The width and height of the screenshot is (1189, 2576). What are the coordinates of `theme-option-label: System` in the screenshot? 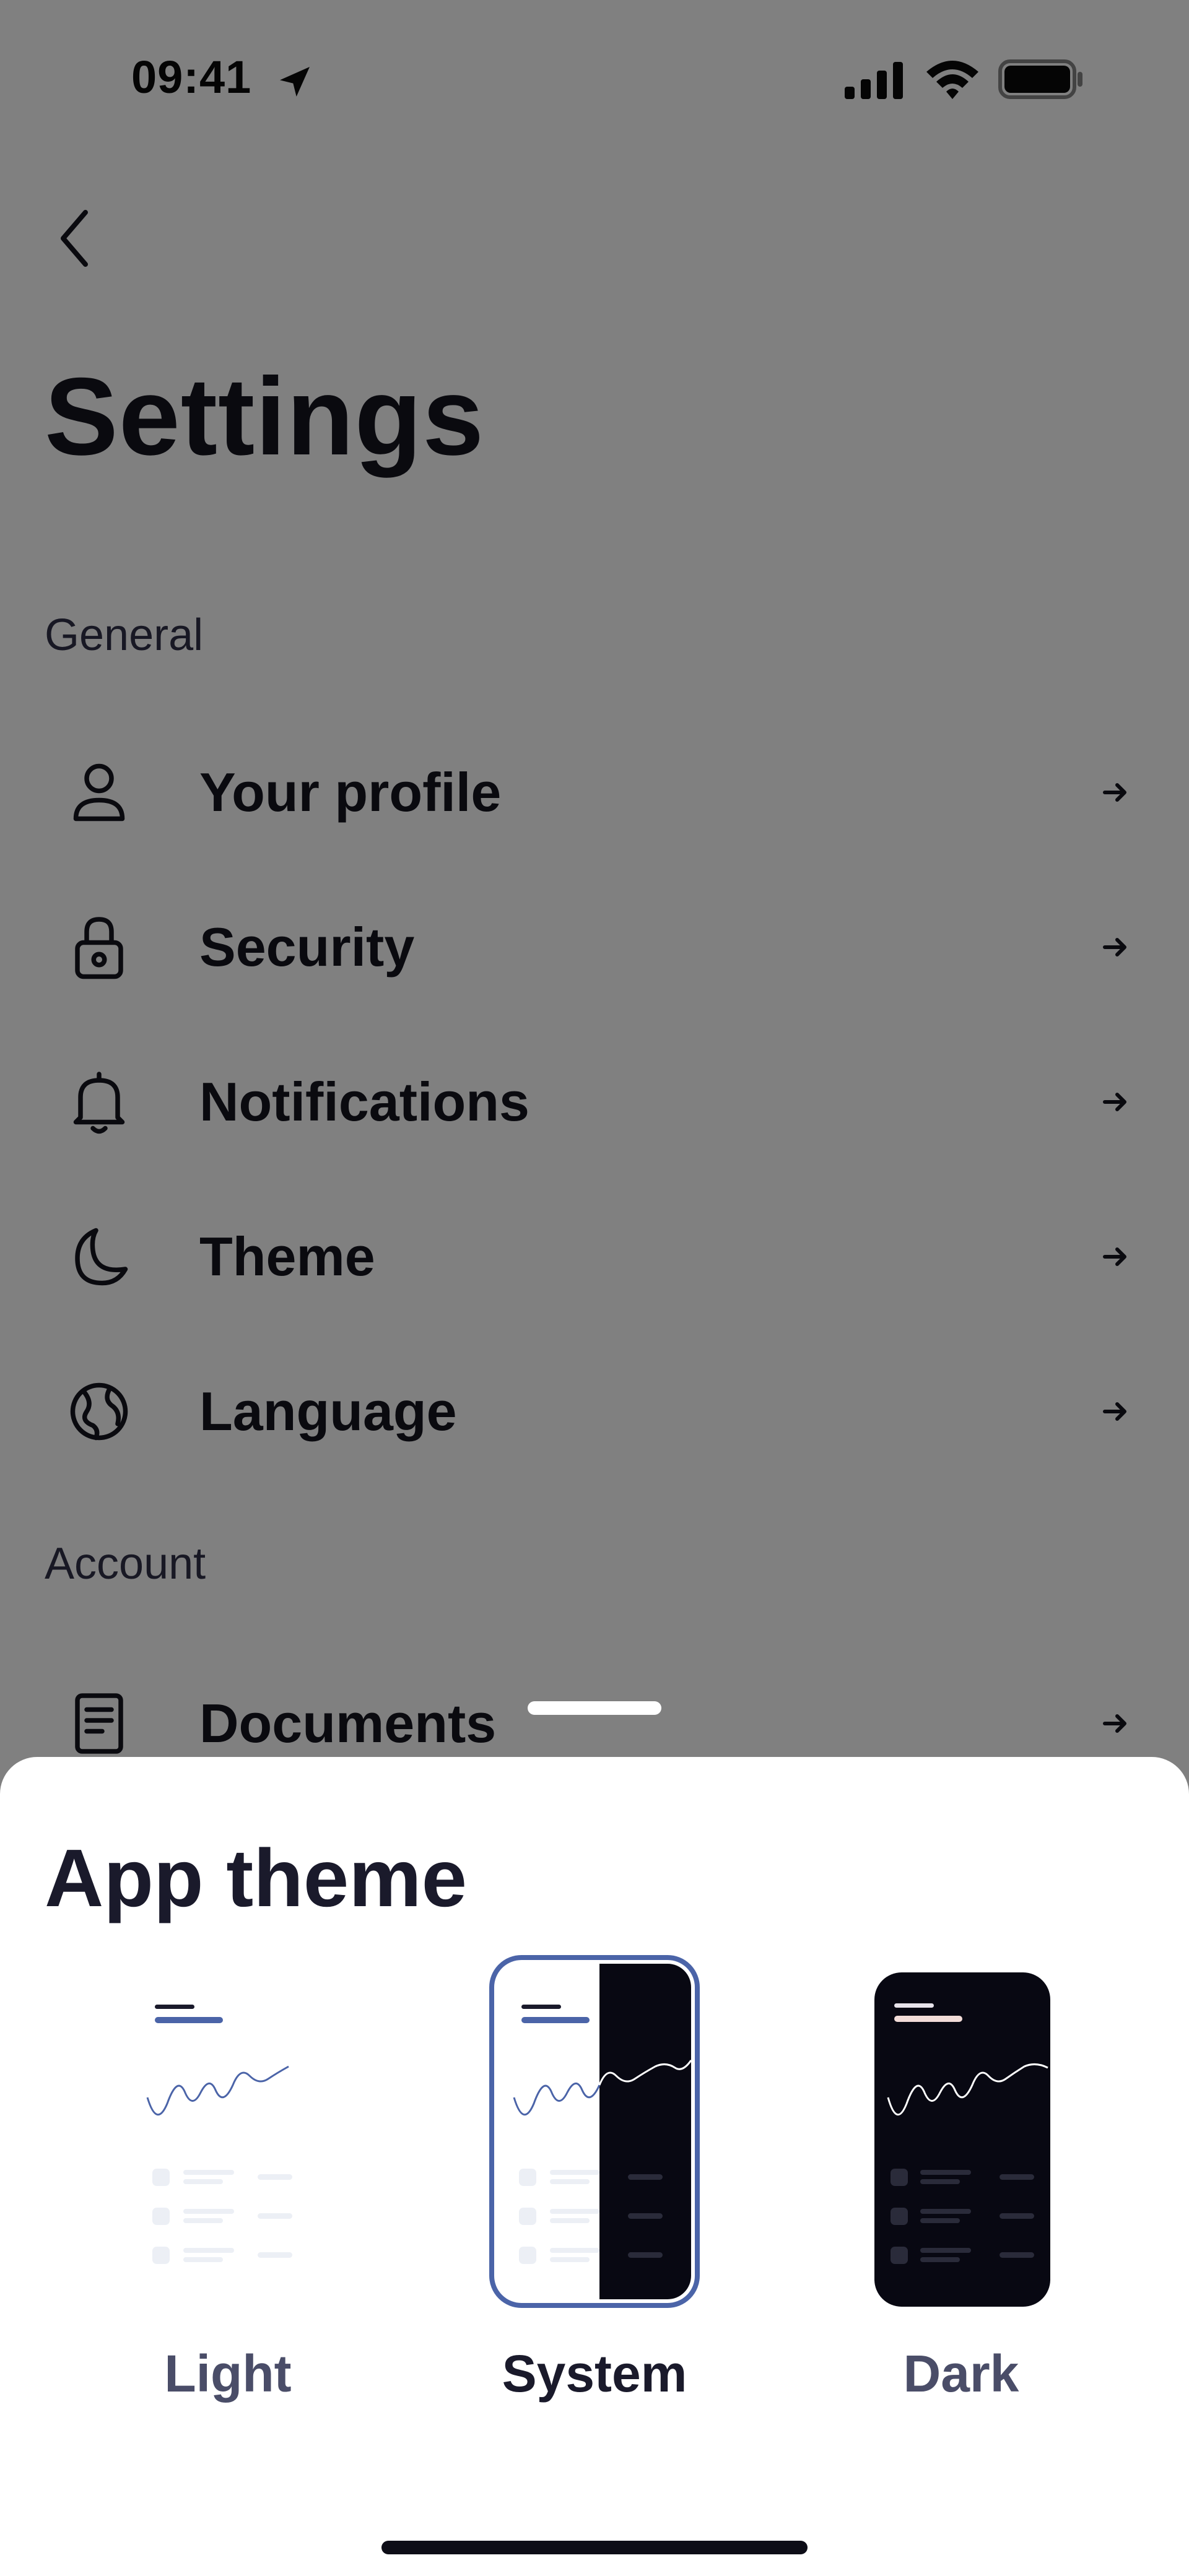 It's located at (594, 2373).